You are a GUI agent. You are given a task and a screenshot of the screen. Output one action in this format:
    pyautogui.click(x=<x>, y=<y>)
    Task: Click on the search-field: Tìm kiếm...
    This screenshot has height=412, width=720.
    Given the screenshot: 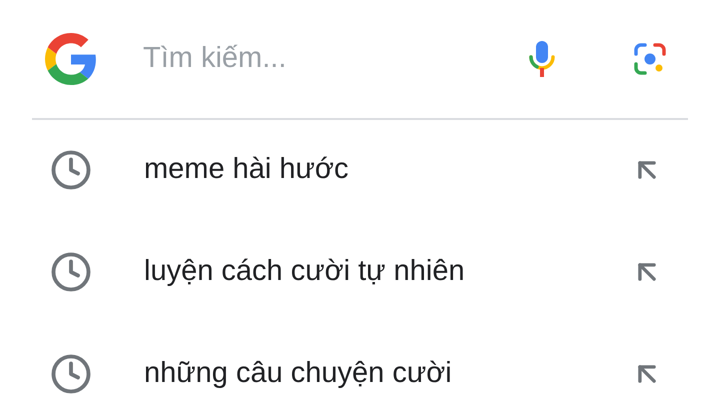 What is the action you would take?
    pyautogui.click(x=335, y=59)
    